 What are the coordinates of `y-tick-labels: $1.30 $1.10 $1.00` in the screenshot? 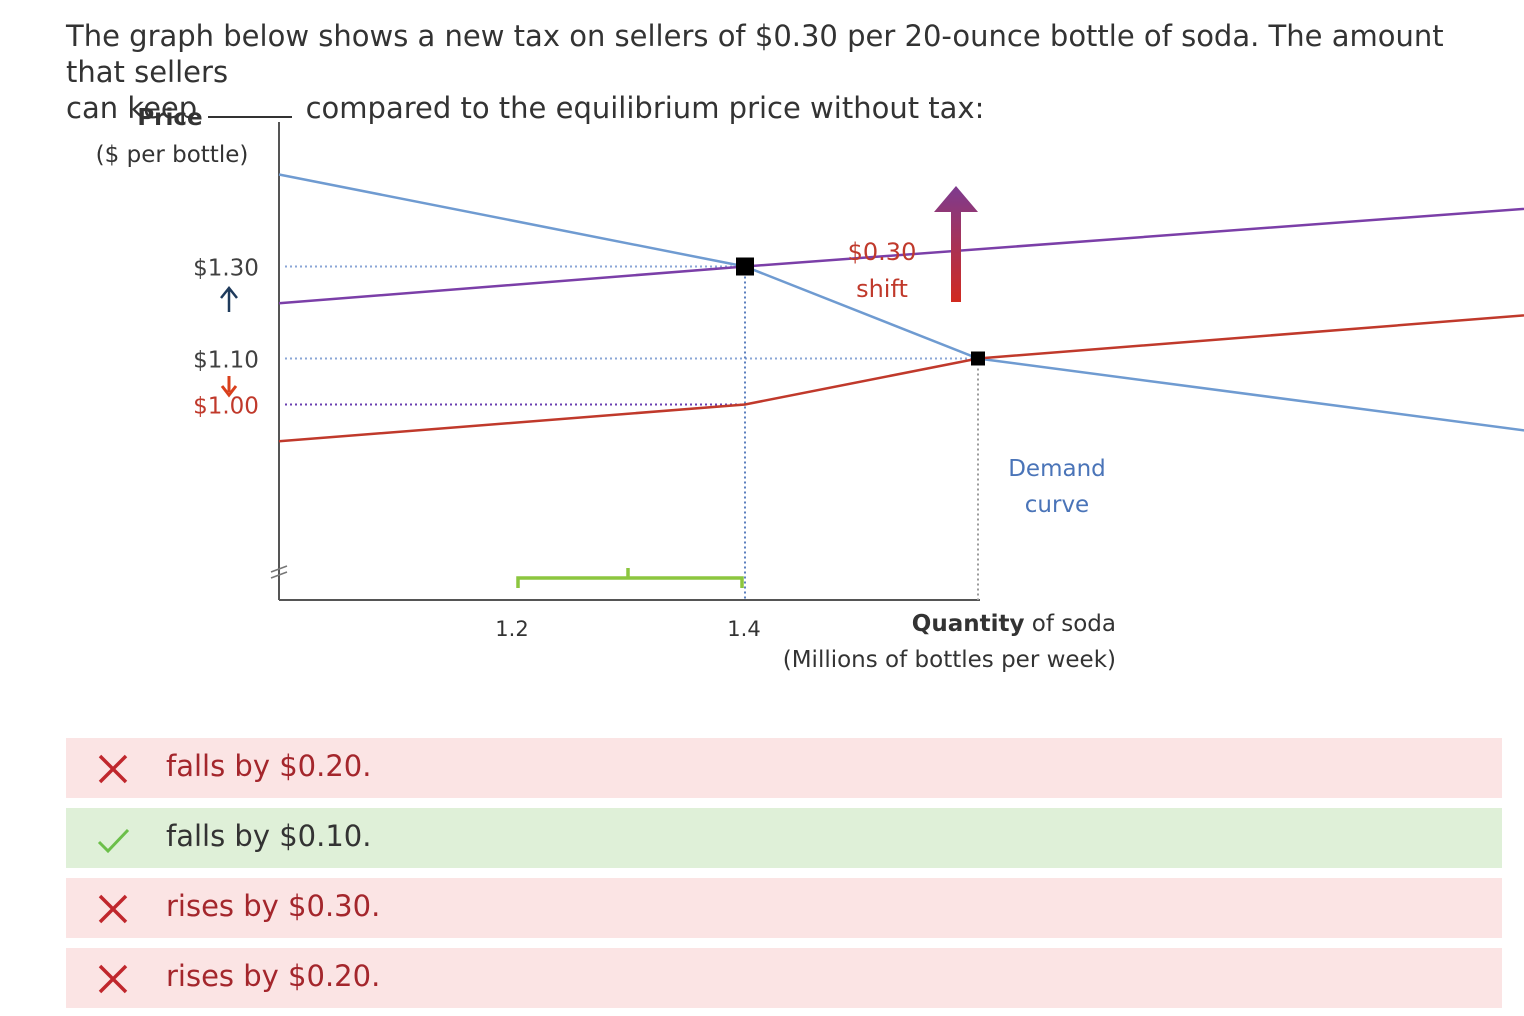 It's located at (226, 338).